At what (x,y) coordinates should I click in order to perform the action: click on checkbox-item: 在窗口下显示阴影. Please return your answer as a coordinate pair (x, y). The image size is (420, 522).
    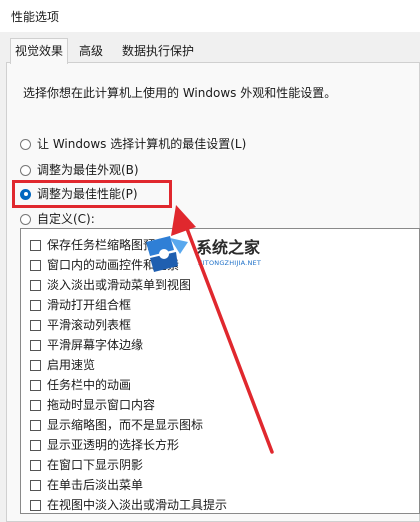
    Looking at the image, I should click on (86, 465).